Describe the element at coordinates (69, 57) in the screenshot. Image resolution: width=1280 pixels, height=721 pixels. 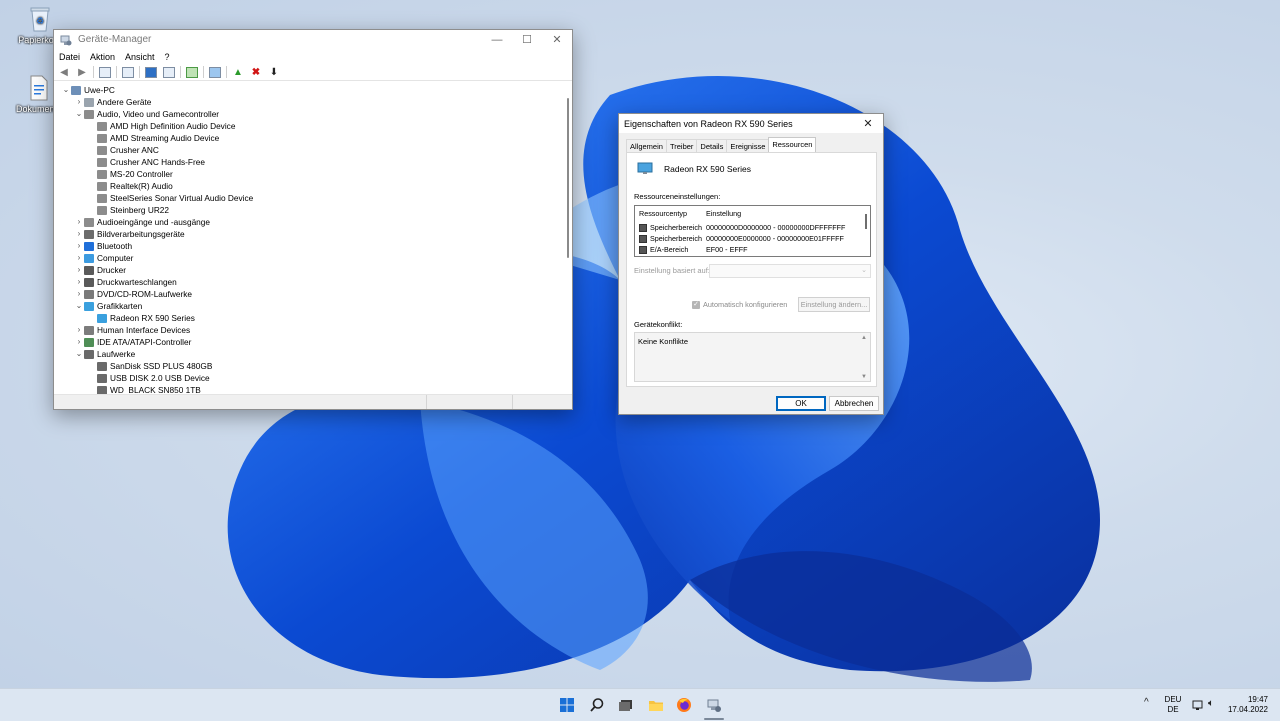
I see `menu-datei: Datei` at that location.